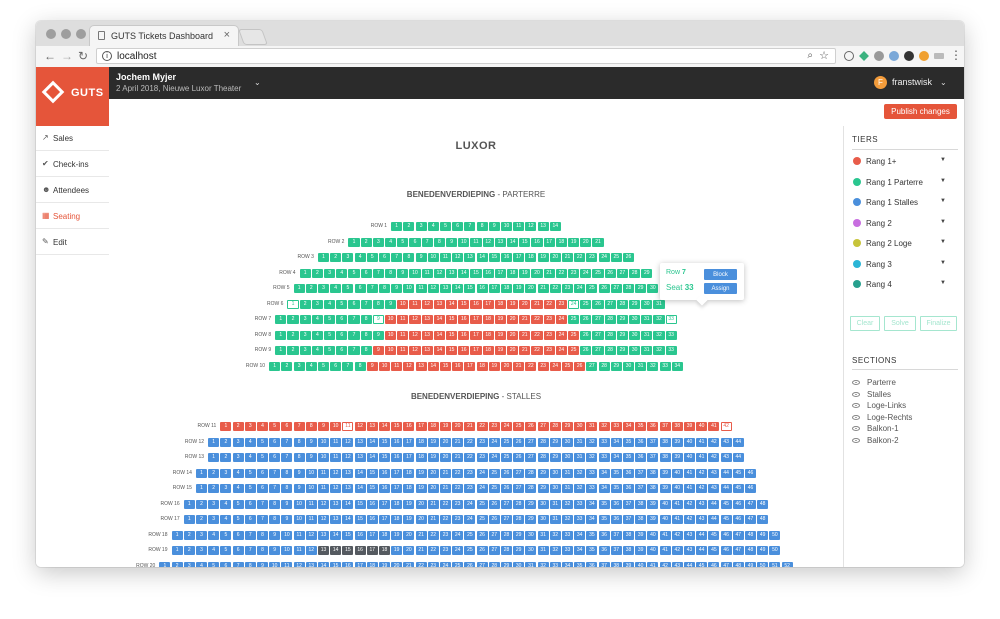  Describe the element at coordinates (702, 504) in the screenshot. I see `seat: 43` at that location.